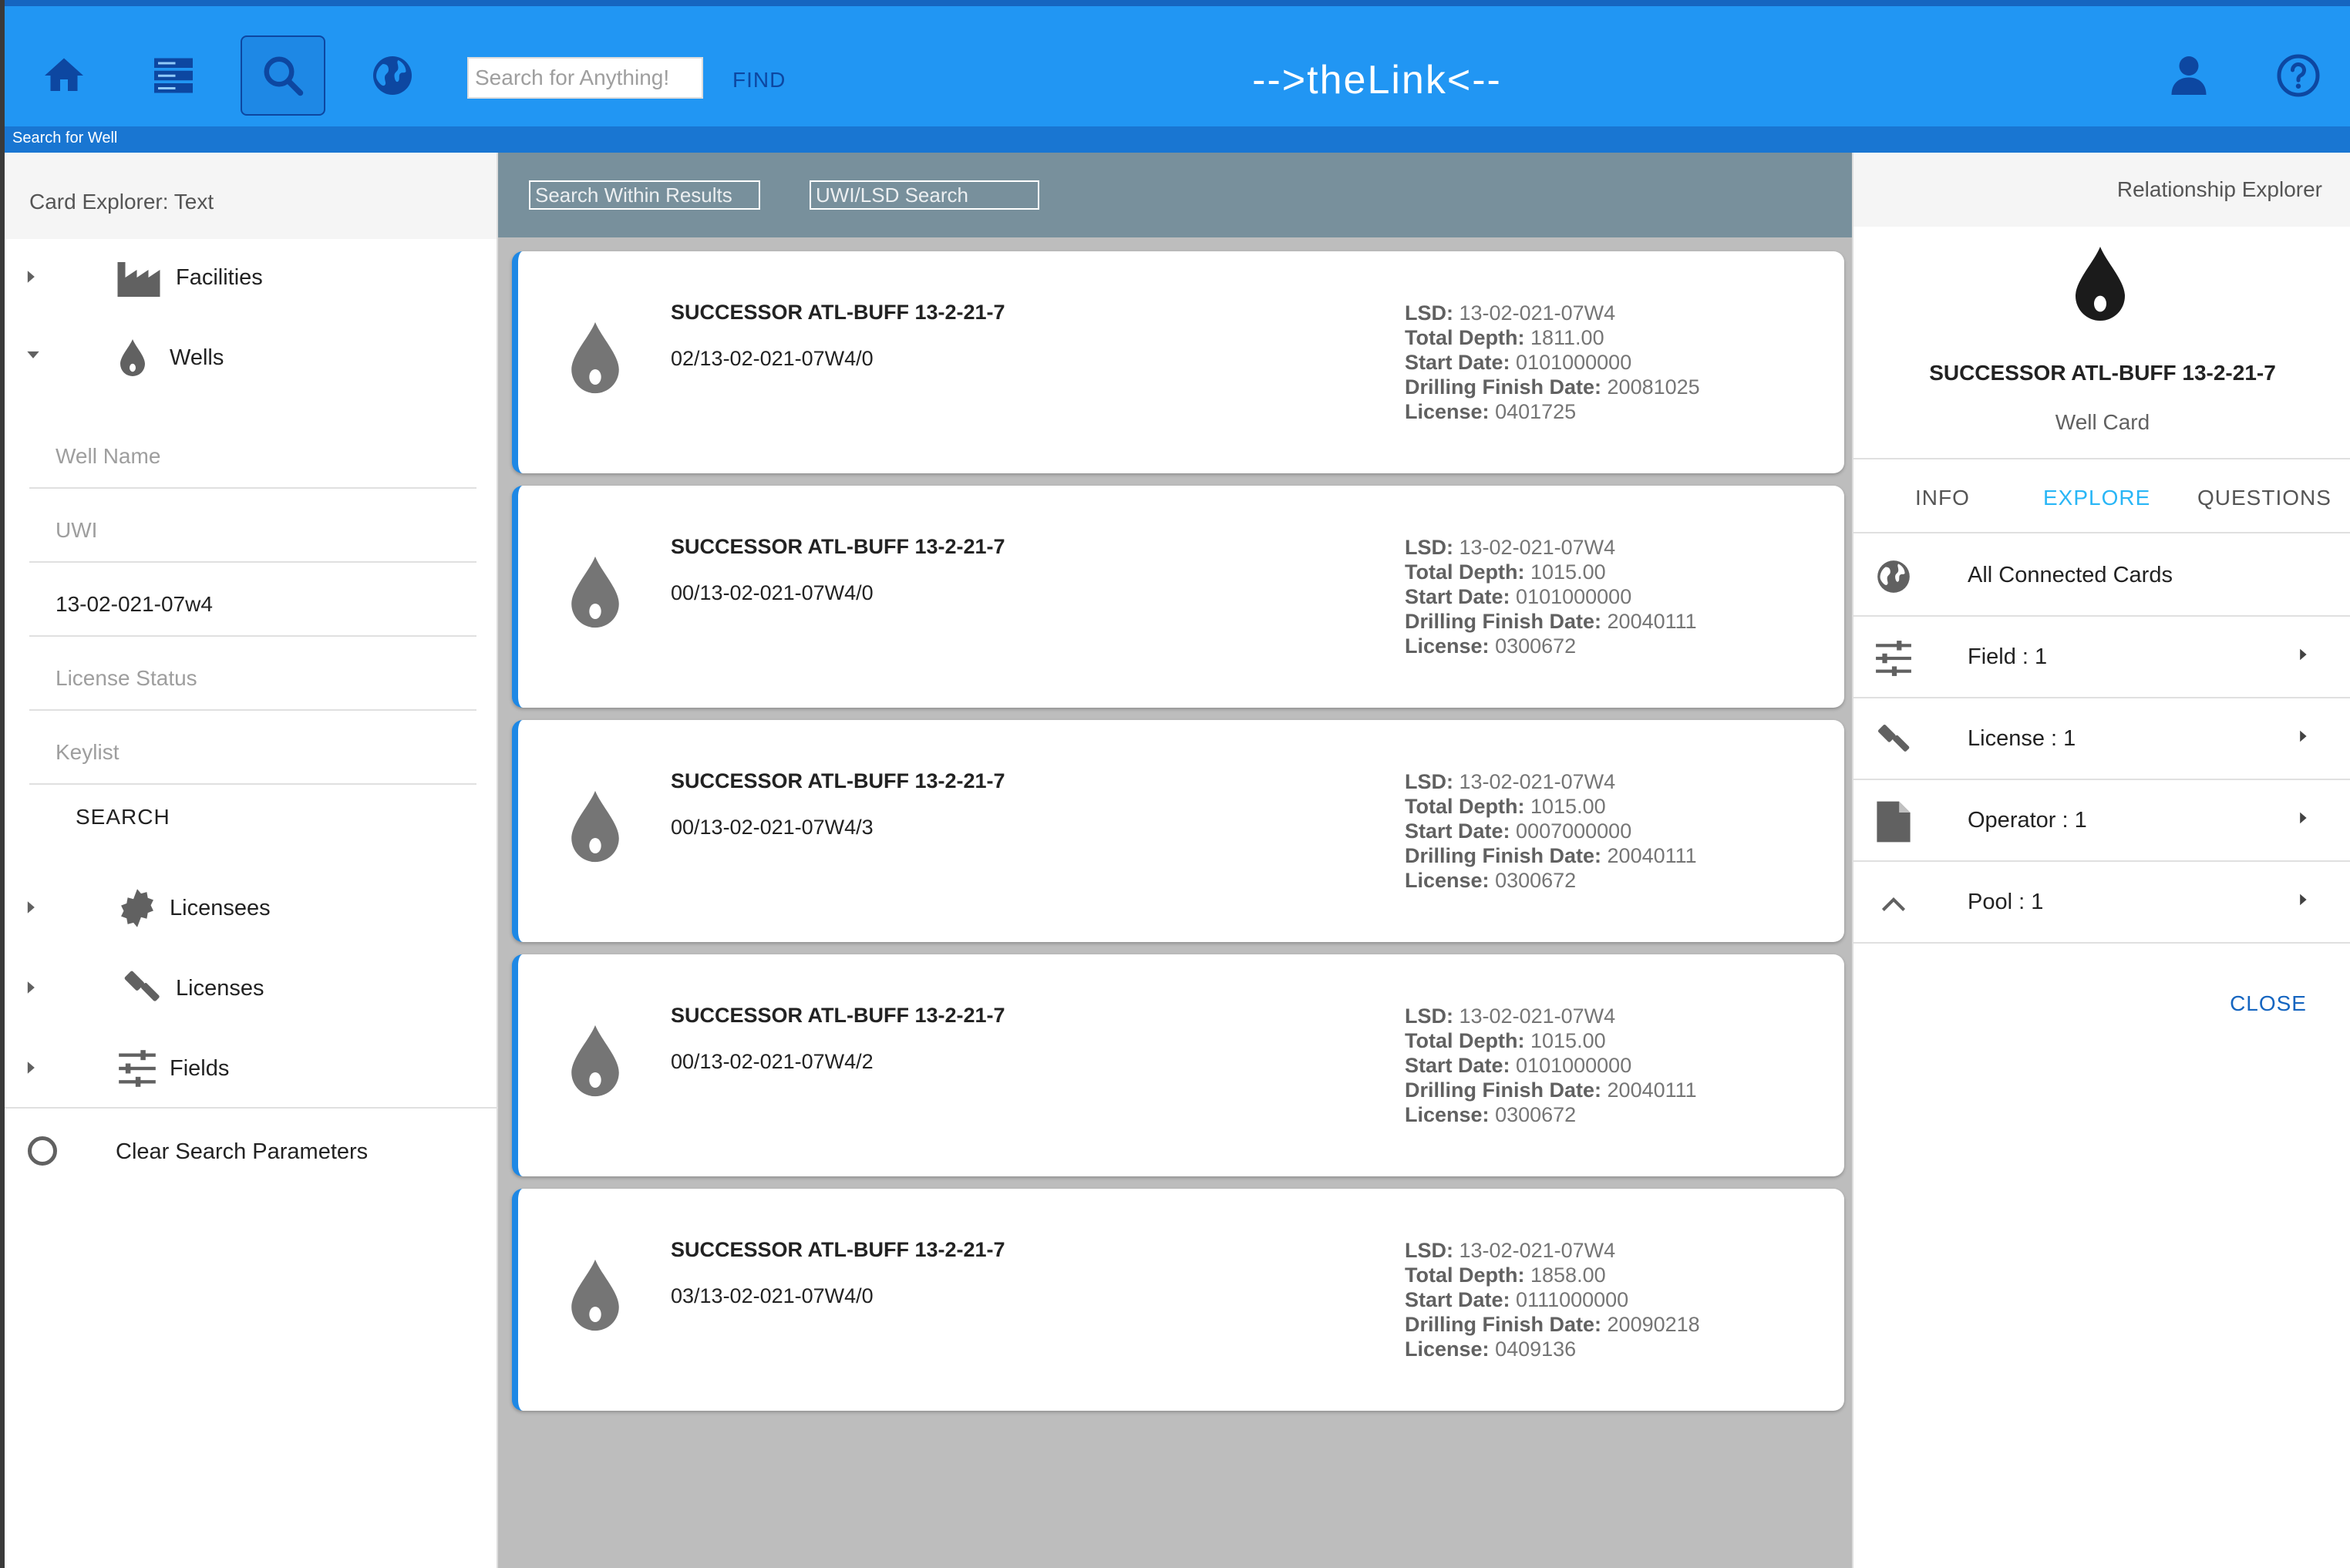  Describe the element at coordinates (1491, 1349) in the screenshot. I see `meta-license: License: 0409136` at that location.